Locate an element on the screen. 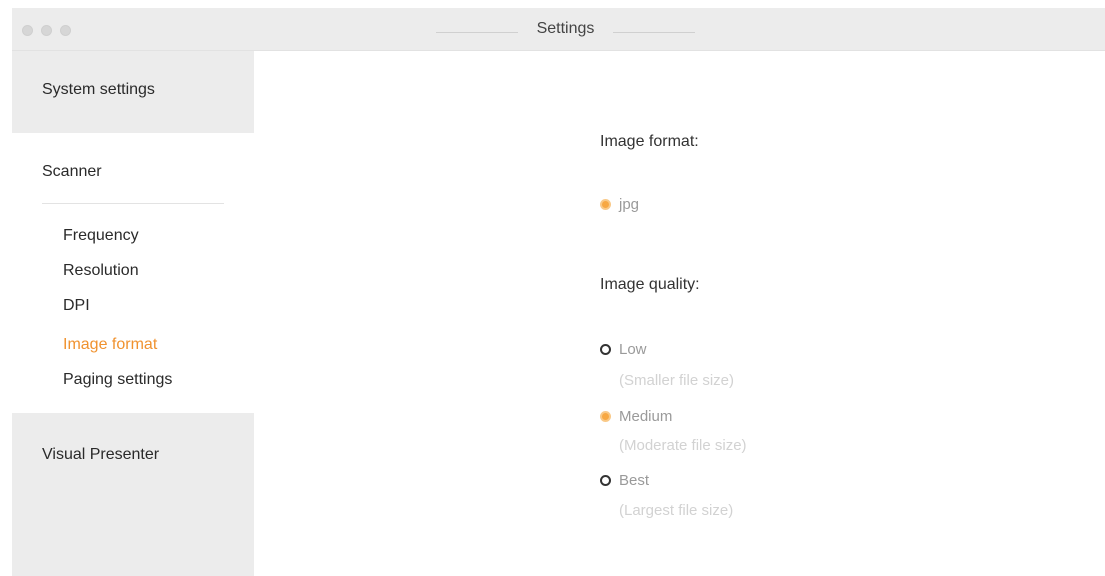  sidebar-subitem-paging-settings: Paging settings is located at coordinates (117, 380).